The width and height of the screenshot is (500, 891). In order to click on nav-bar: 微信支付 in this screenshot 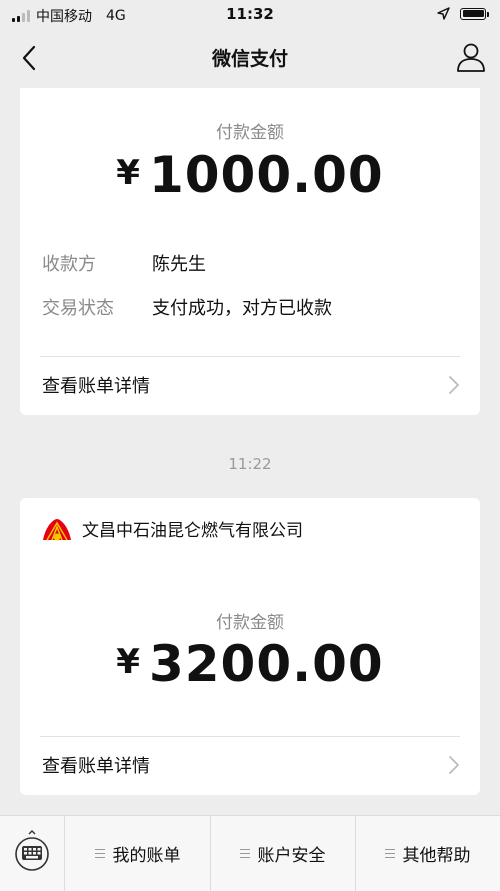, I will do `click(250, 58)`.